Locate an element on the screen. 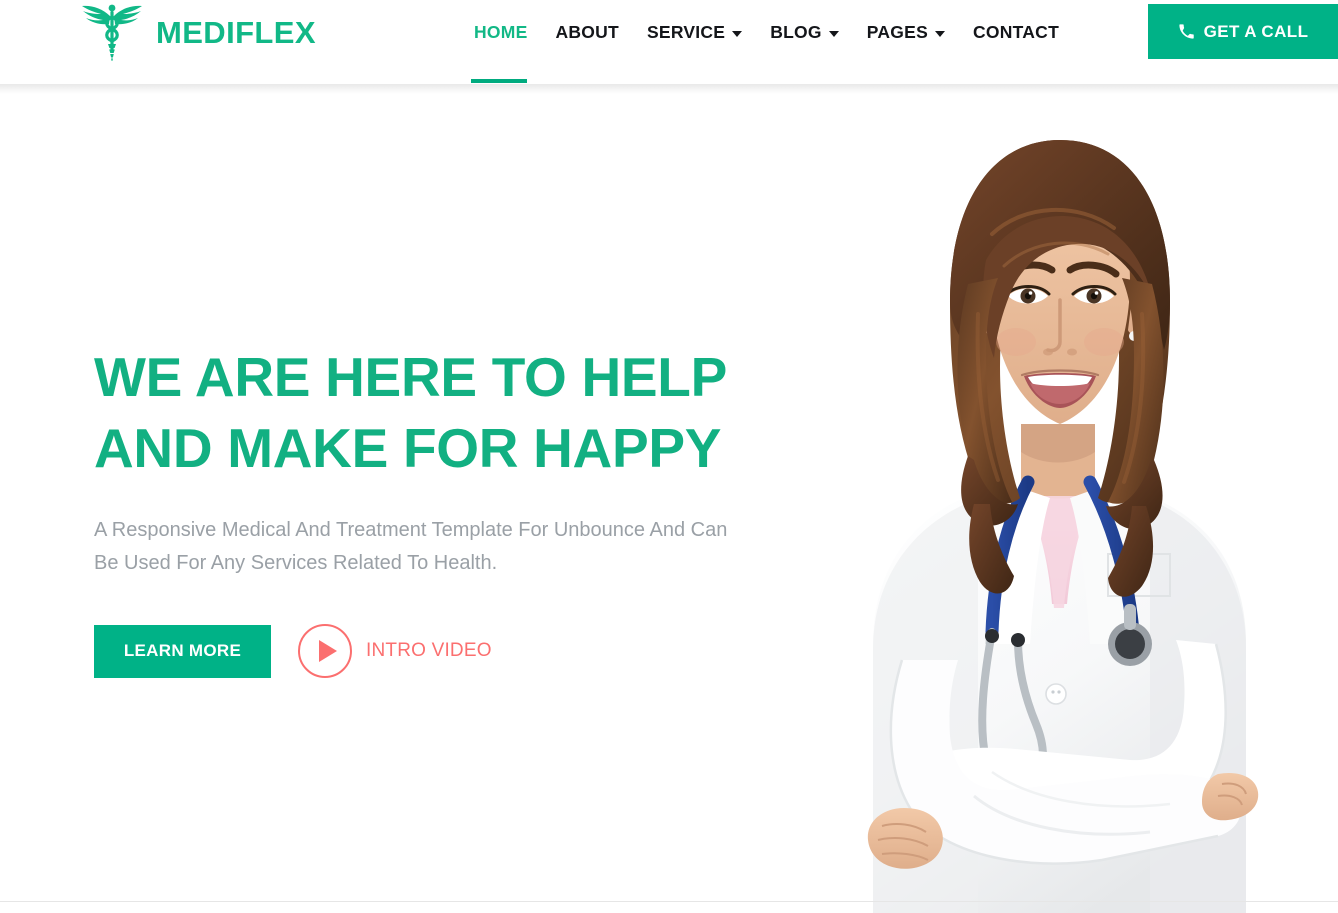  nav-item-home: HOME is located at coordinates (501, 41).